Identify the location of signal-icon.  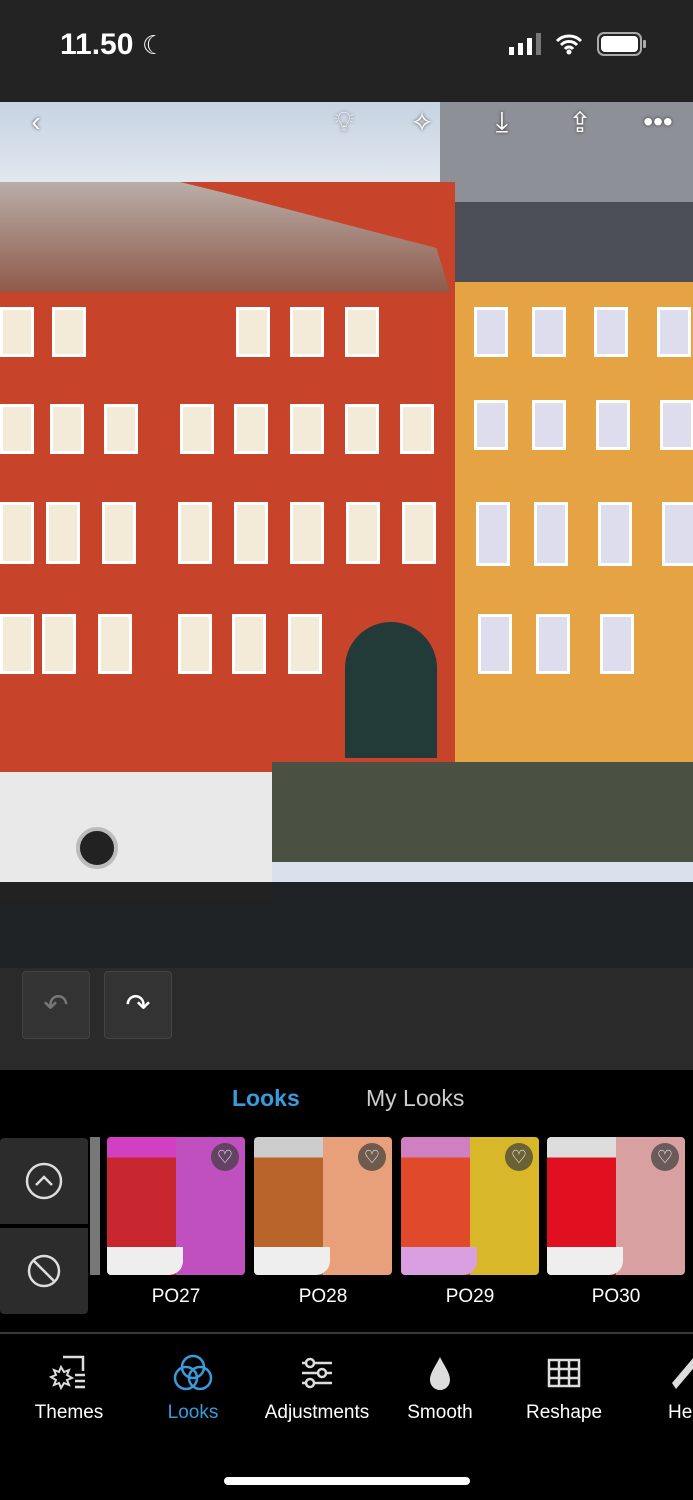
(525, 44).